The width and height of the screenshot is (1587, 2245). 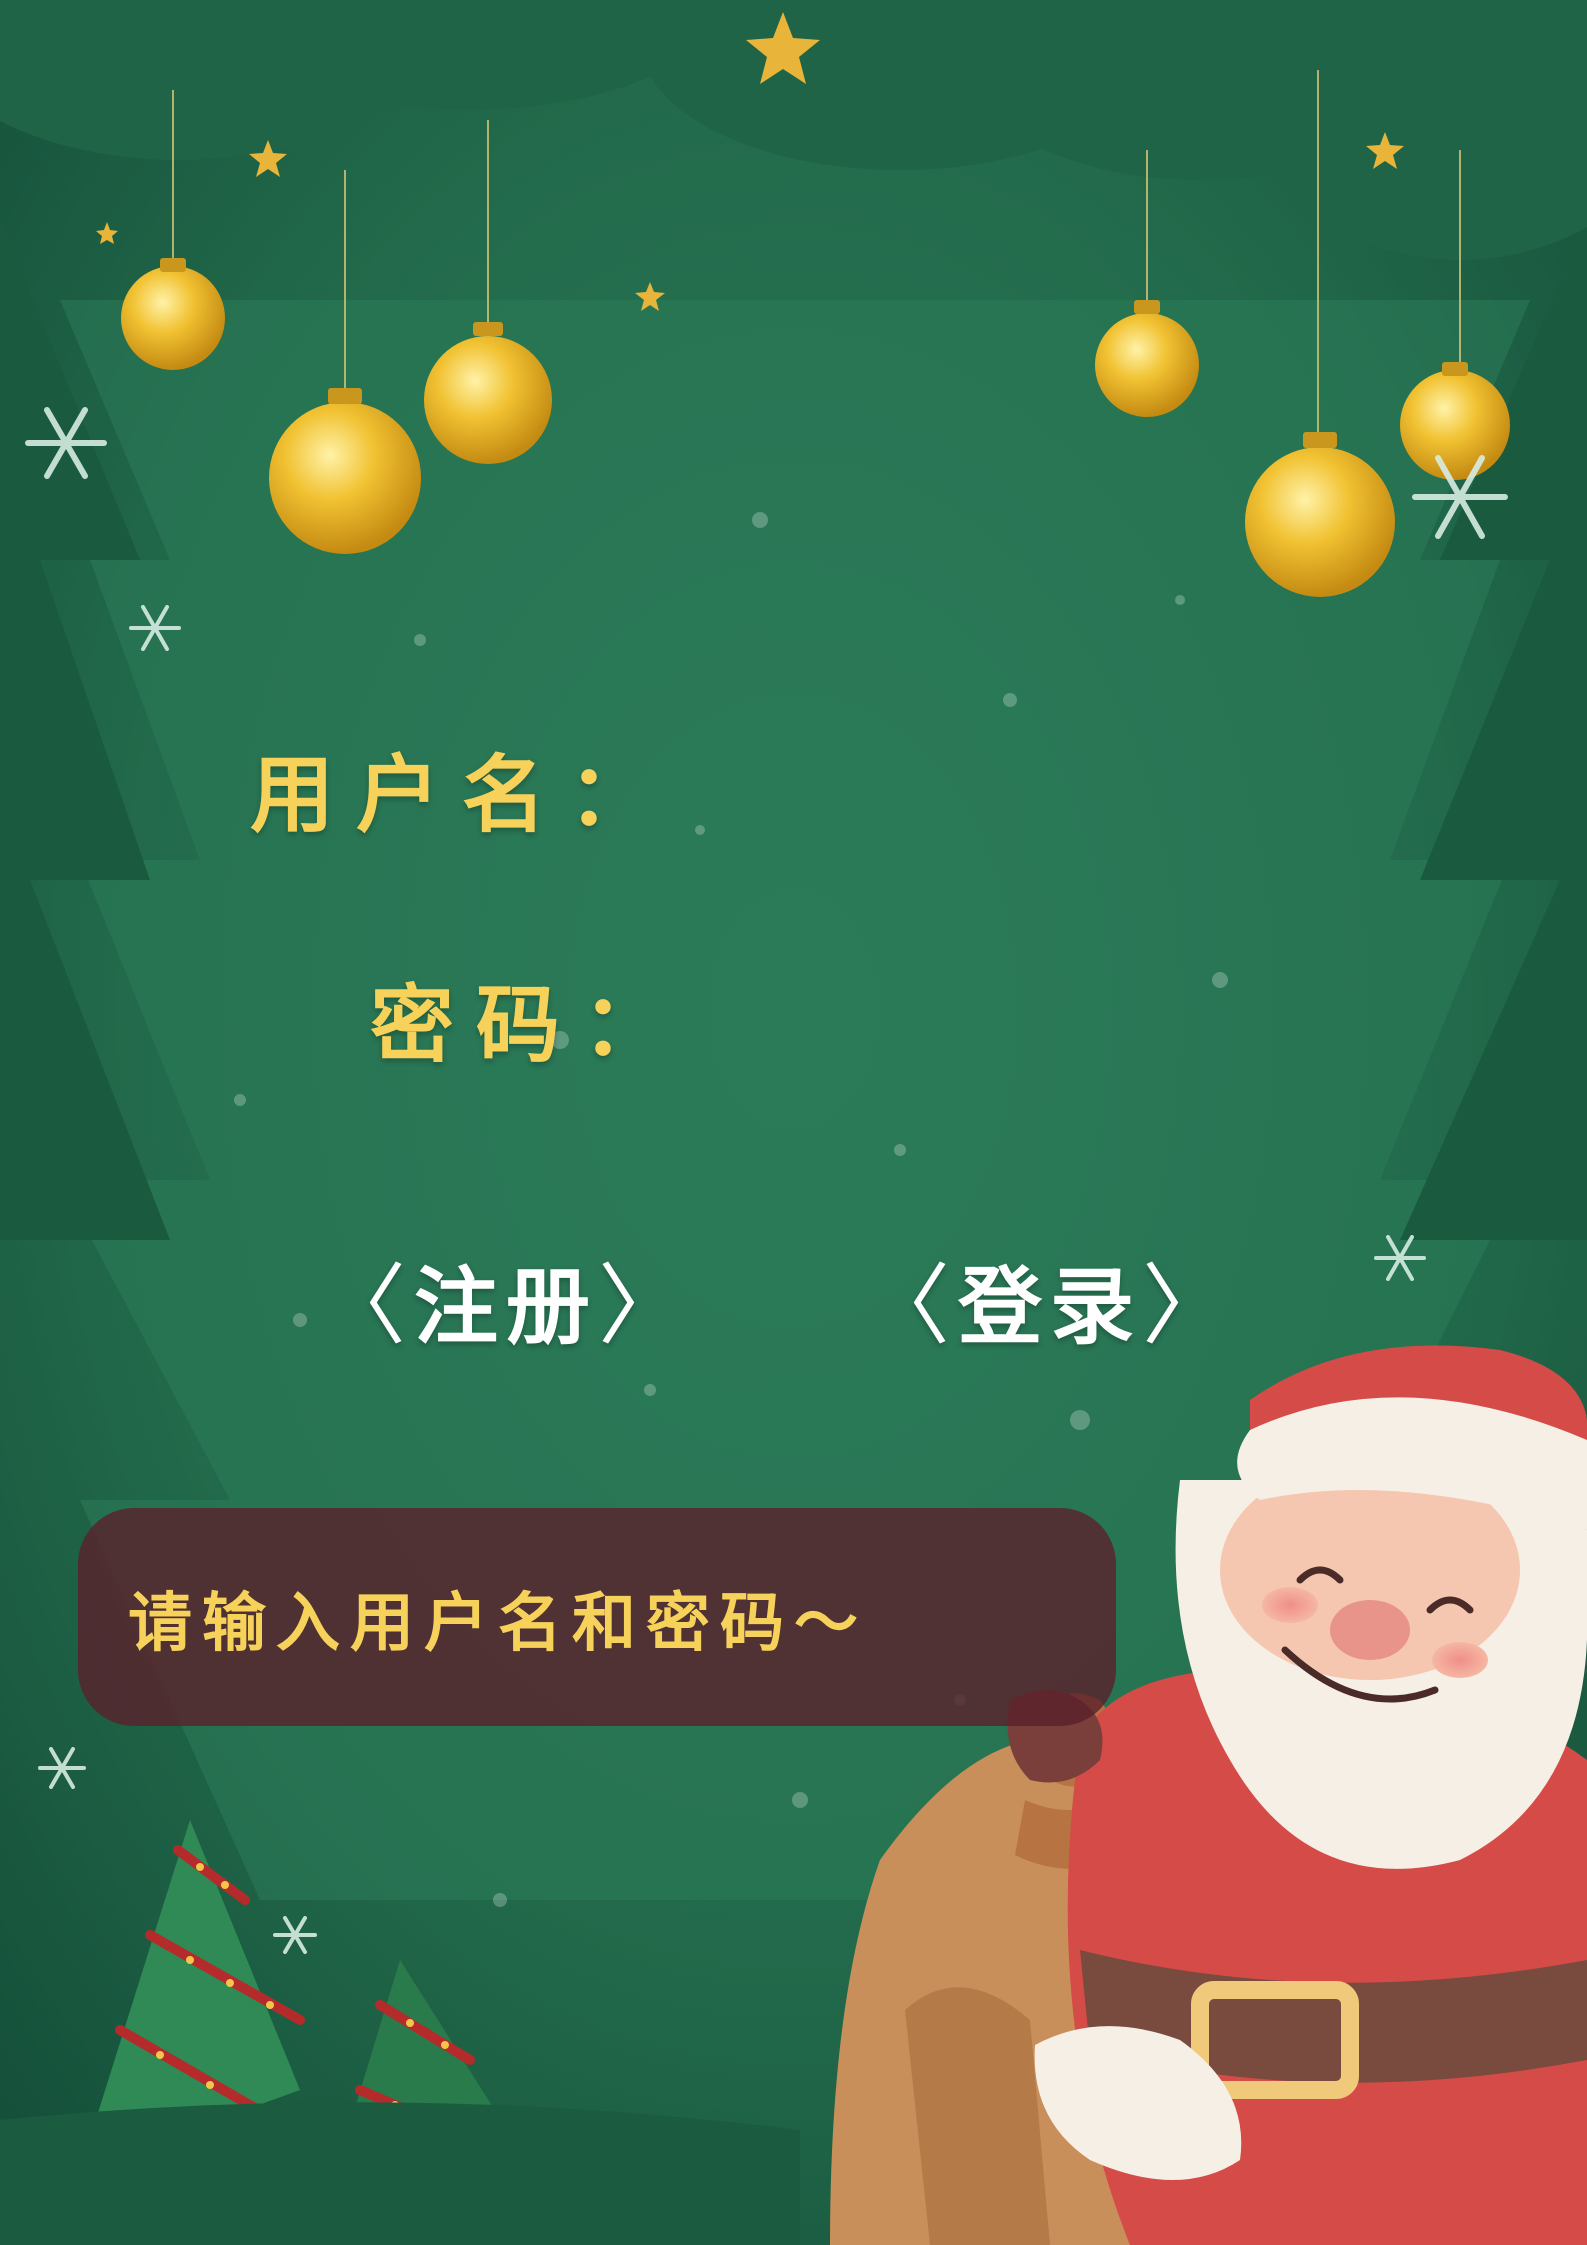 I want to click on register-label: 注册, so click(x=506, y=1306).